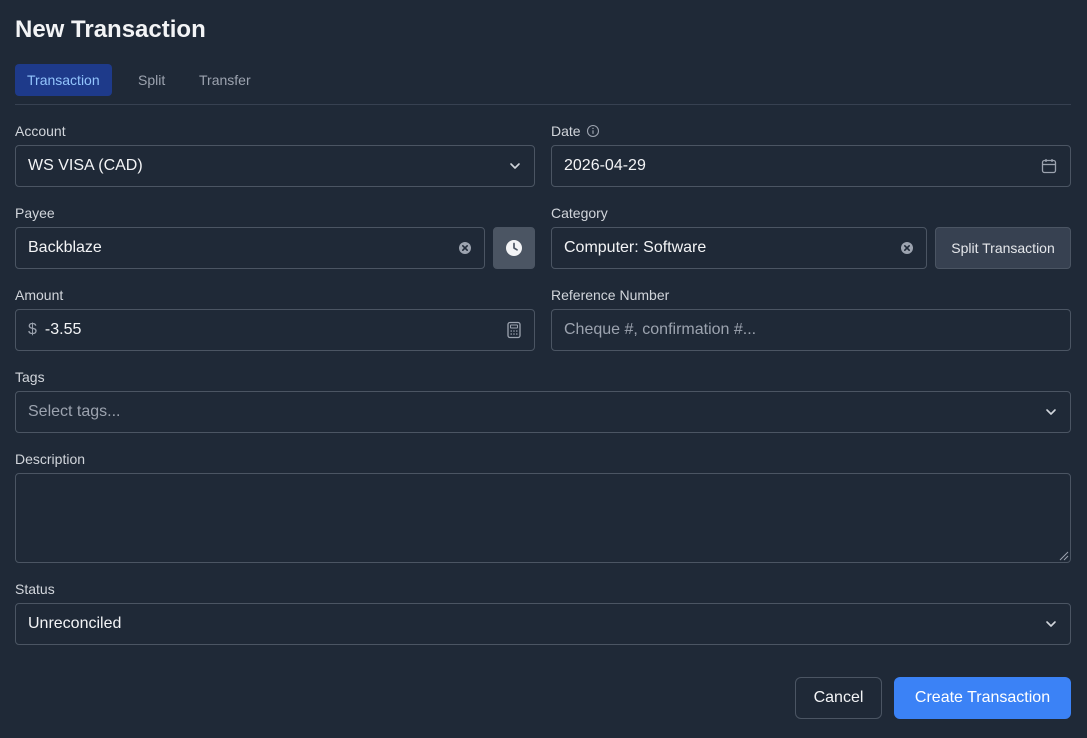  I want to click on calculator-icon, so click(514, 330).